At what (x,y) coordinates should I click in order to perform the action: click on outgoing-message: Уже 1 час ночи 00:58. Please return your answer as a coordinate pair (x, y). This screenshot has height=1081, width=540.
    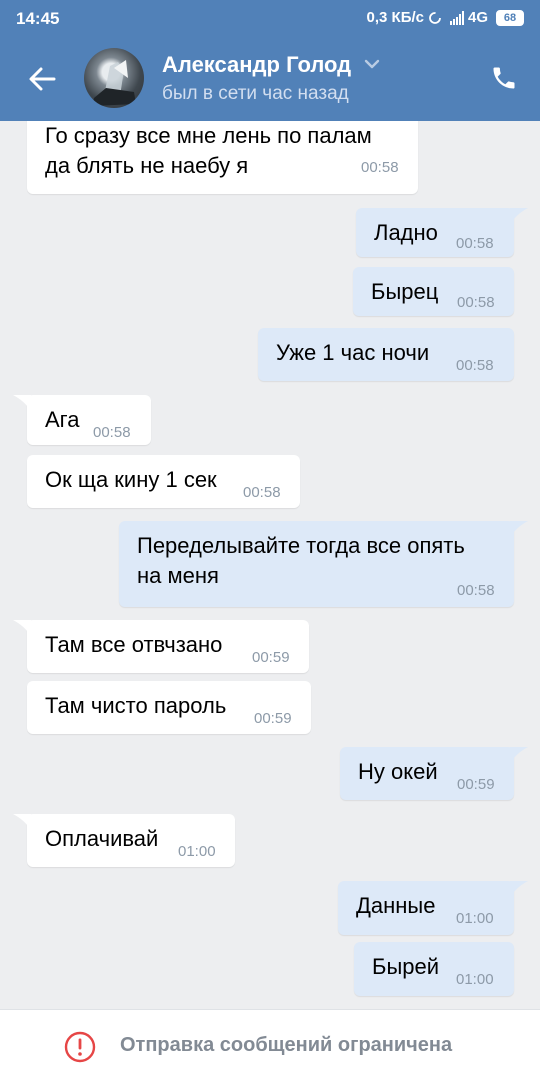
    Looking at the image, I should click on (386, 354).